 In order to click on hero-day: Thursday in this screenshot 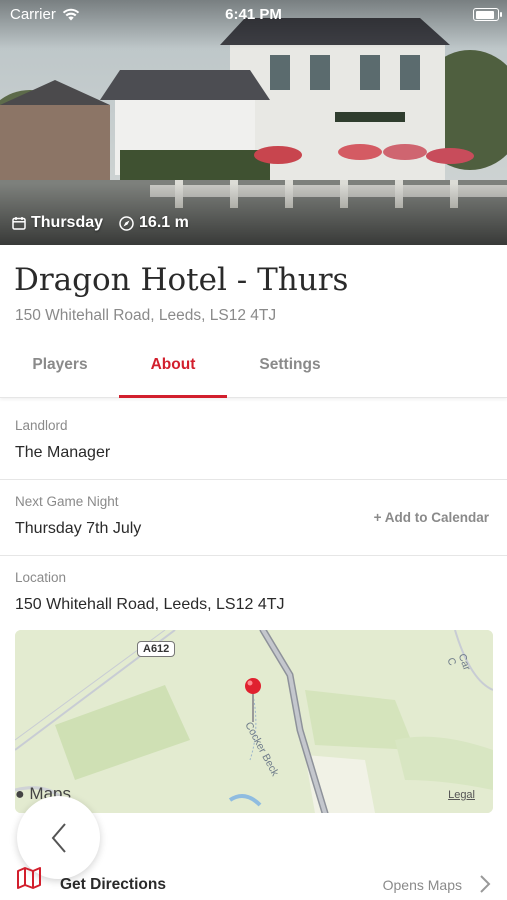, I will do `click(57, 223)`.